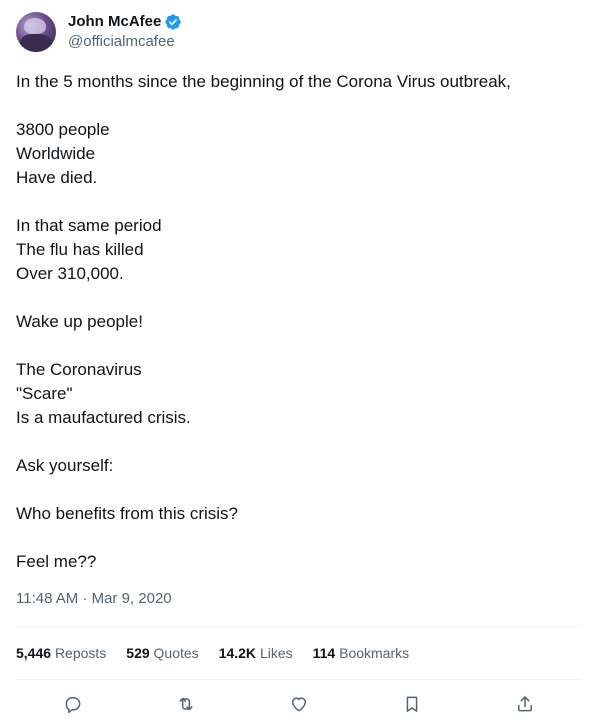  I want to click on author-handle: @officialmcafee, so click(125, 42).